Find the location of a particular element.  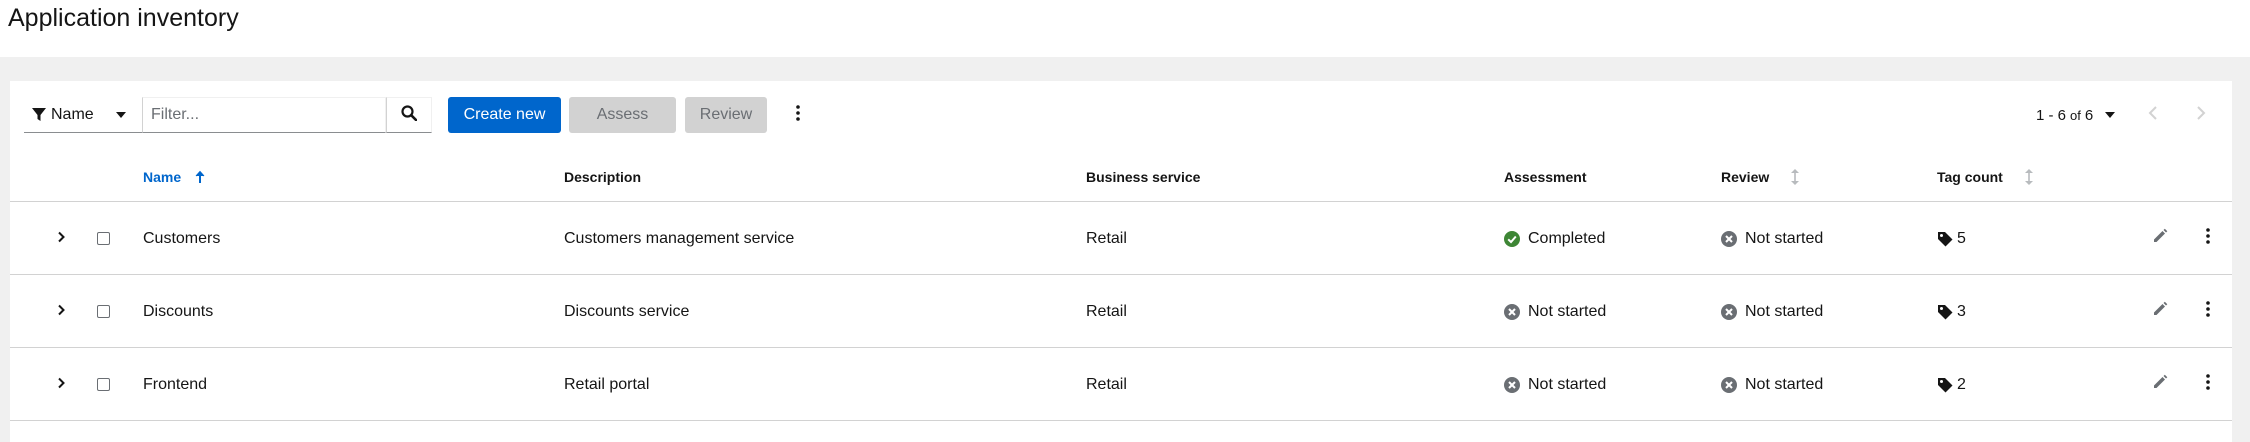

row-tag-count: 3 is located at coordinates (1951, 311).